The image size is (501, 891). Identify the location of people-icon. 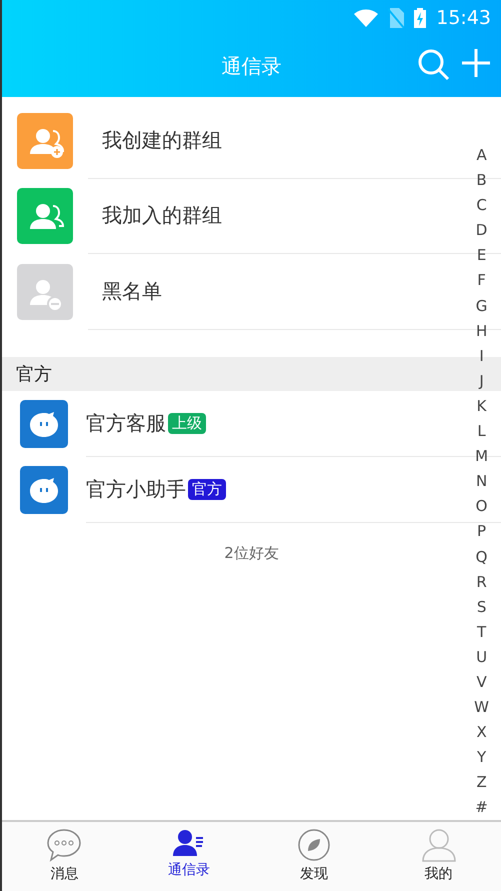
(45, 216).